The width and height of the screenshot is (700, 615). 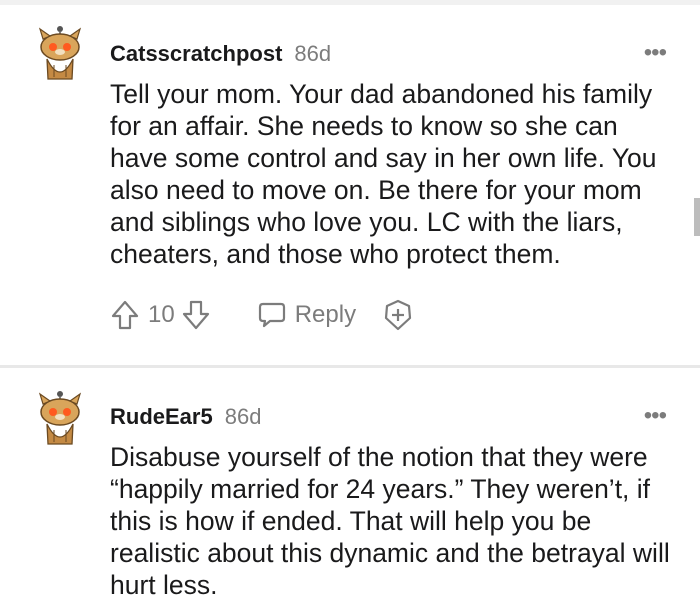 I want to click on reply-button: Reply, so click(x=306, y=315).